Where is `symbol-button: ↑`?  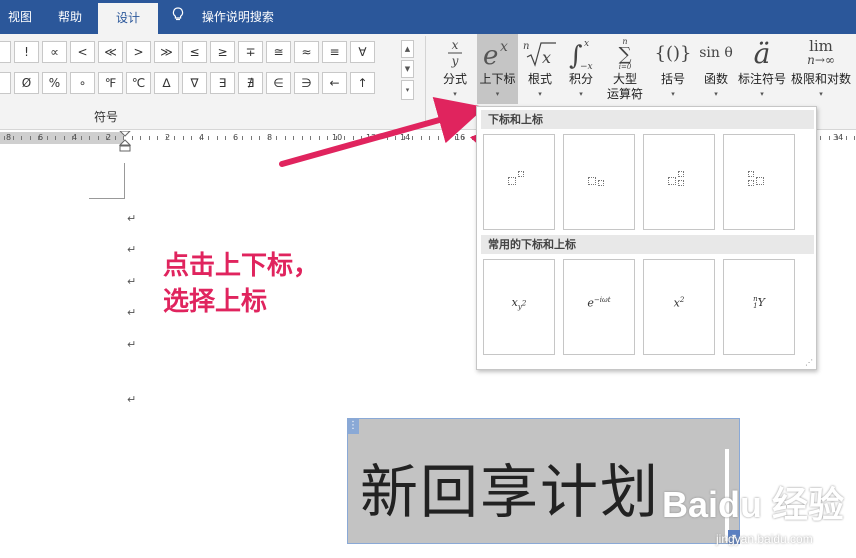 symbol-button: ↑ is located at coordinates (362, 83).